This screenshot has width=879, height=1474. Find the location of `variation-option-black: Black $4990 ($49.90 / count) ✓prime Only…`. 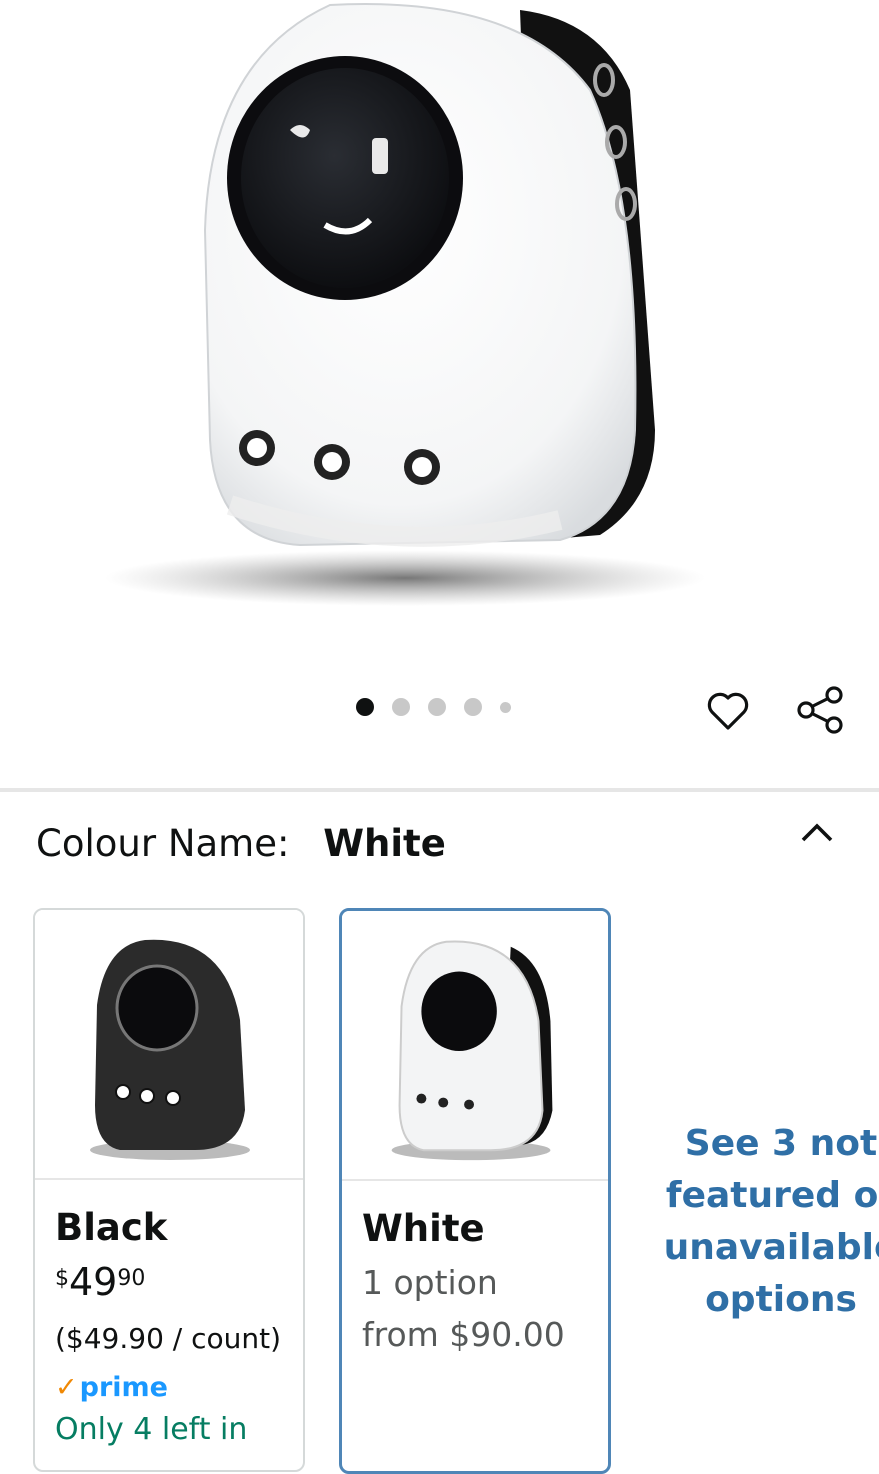

variation-option-black: Black $4990 ($49.90 / count) ✓prime Only… is located at coordinates (169, 1190).